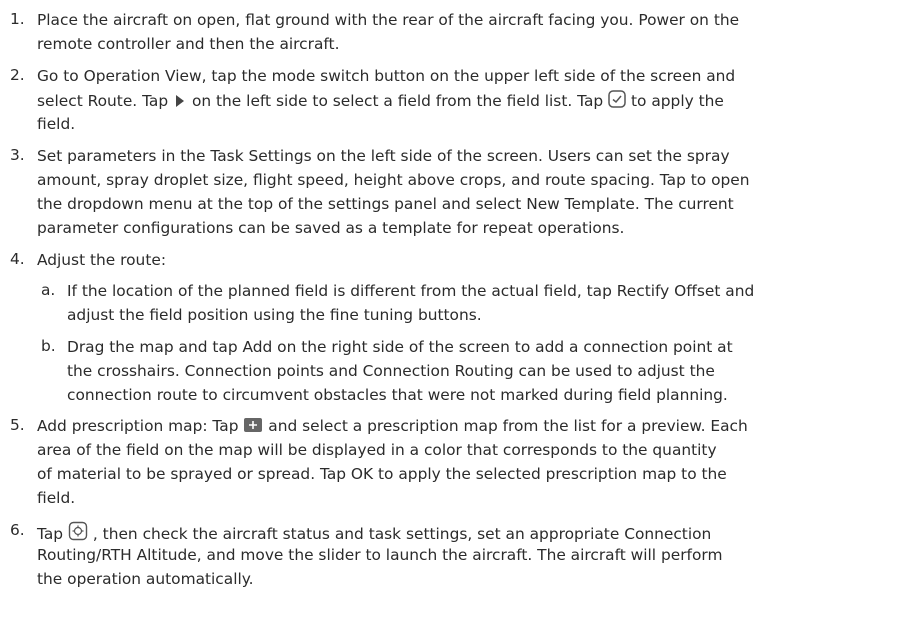 The height and width of the screenshot is (639, 908). What do you see at coordinates (145, 579) in the screenshot?
I see `step-text: the operation automatically.` at bounding box center [145, 579].